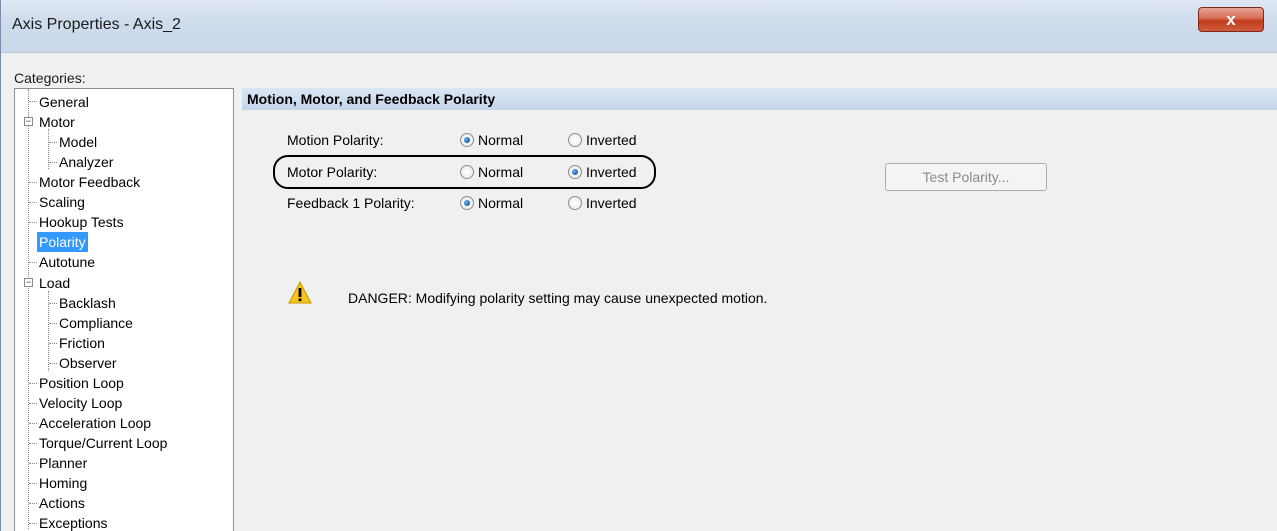 The image size is (1277, 531). What do you see at coordinates (80, 403) in the screenshot?
I see `tree-item-velocity-loop: Velocity Loop` at bounding box center [80, 403].